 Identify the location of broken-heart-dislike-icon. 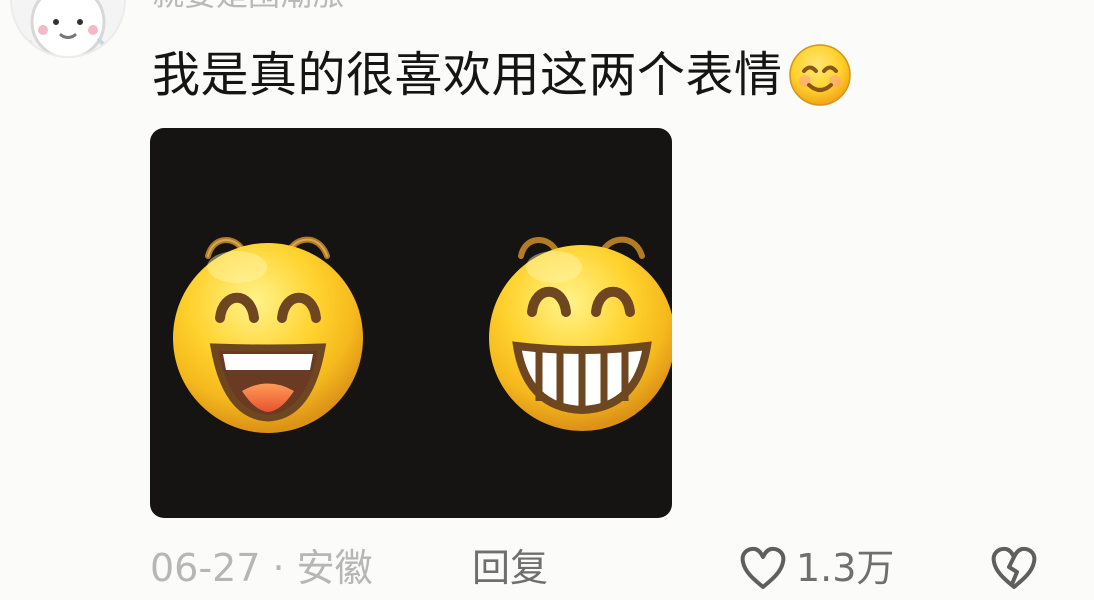
(1014, 568).